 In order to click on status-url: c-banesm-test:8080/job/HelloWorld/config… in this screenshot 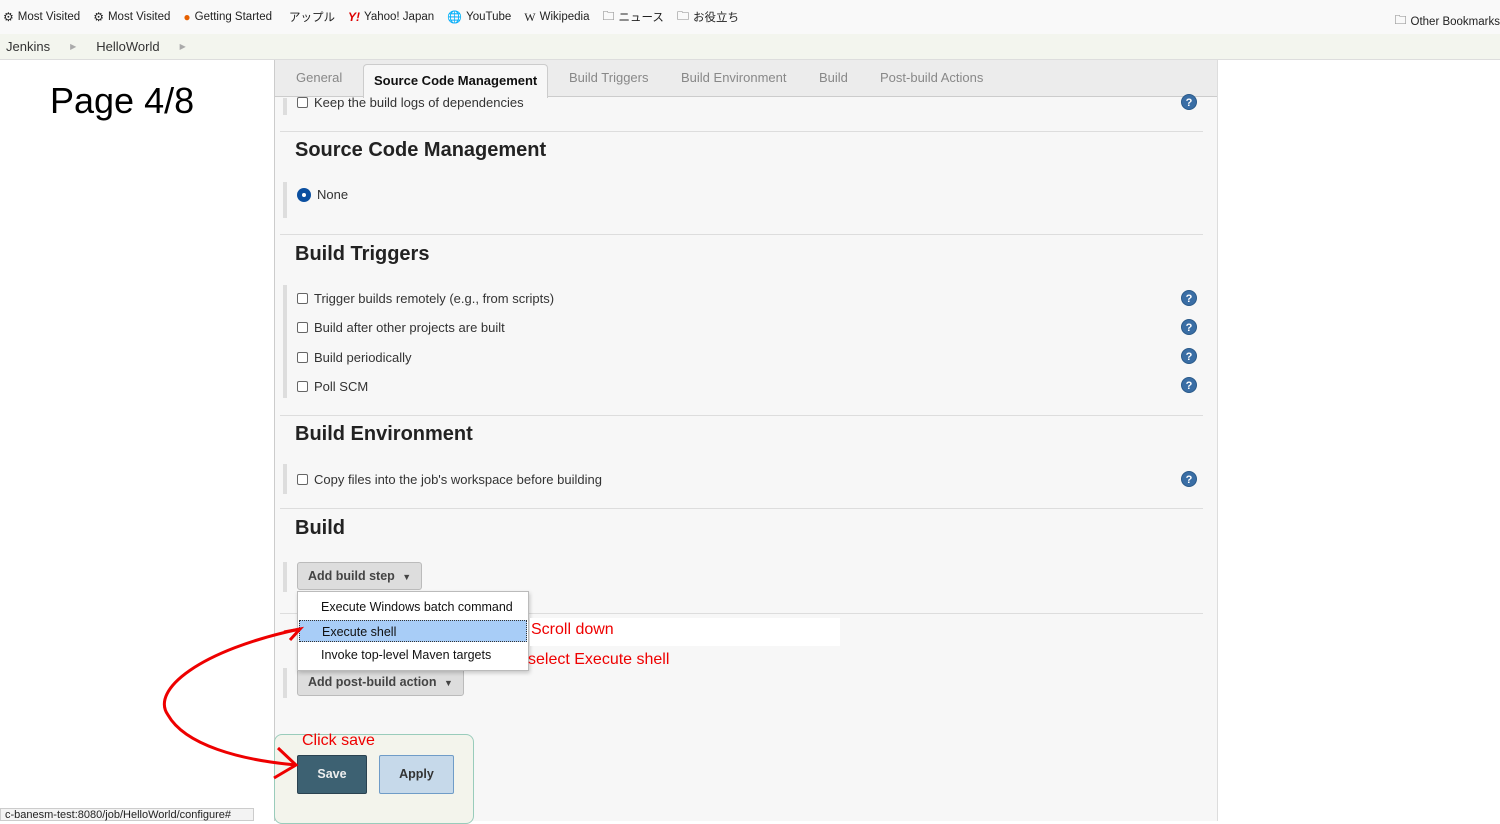, I will do `click(127, 814)`.